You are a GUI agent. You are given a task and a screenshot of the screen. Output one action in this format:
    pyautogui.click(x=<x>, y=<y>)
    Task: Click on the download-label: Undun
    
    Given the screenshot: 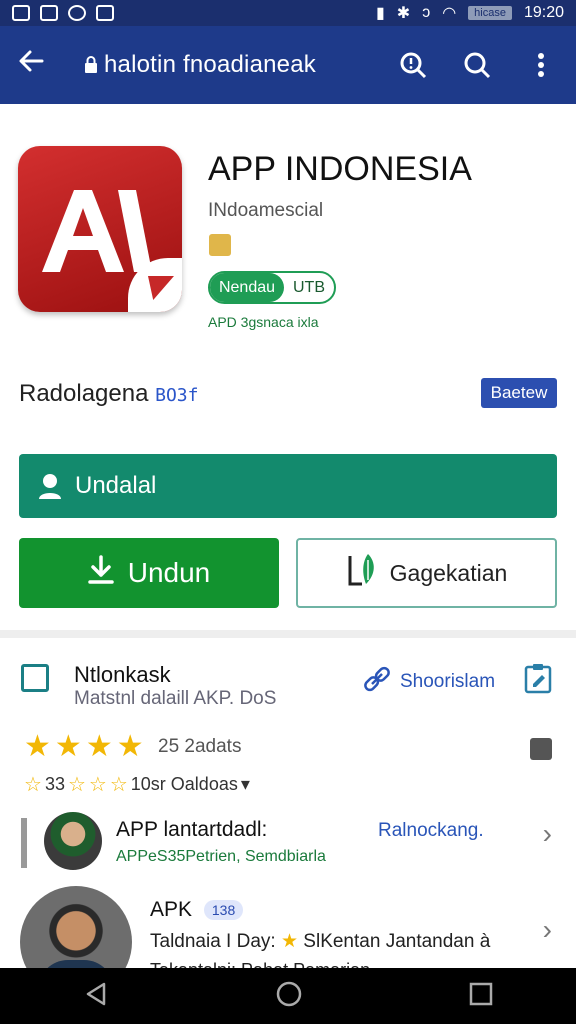 What is the action you would take?
    pyautogui.click(x=169, y=572)
    